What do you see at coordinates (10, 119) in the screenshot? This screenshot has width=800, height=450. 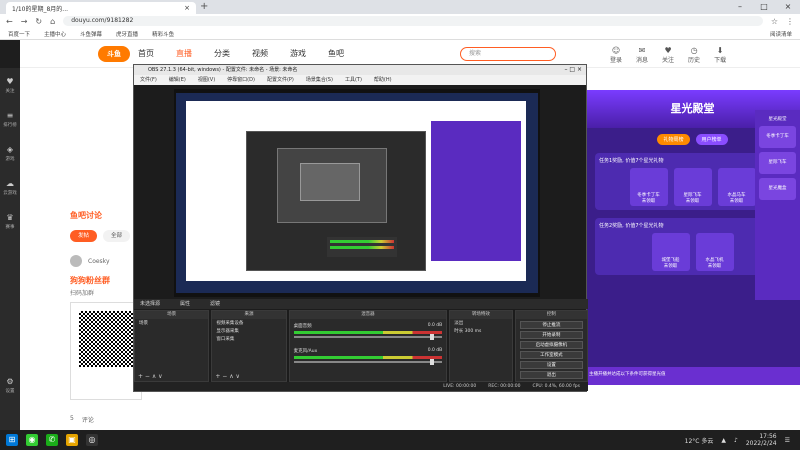 I see `sidebar-item-rank: ≡ 排行榜` at bounding box center [10, 119].